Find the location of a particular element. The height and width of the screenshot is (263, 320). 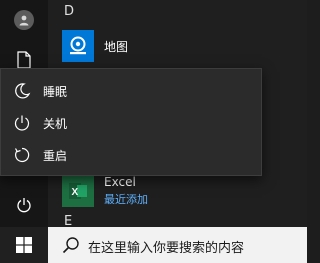

taskbar: 在这里输入你要搜索的内容 is located at coordinates (153, 245).